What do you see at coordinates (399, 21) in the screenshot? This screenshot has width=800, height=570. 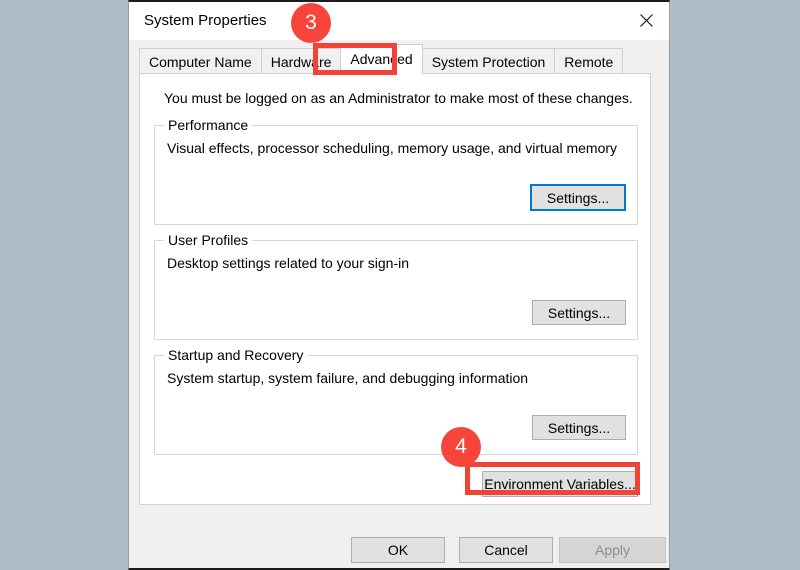 I see `title-bar: System Properties` at bounding box center [399, 21].